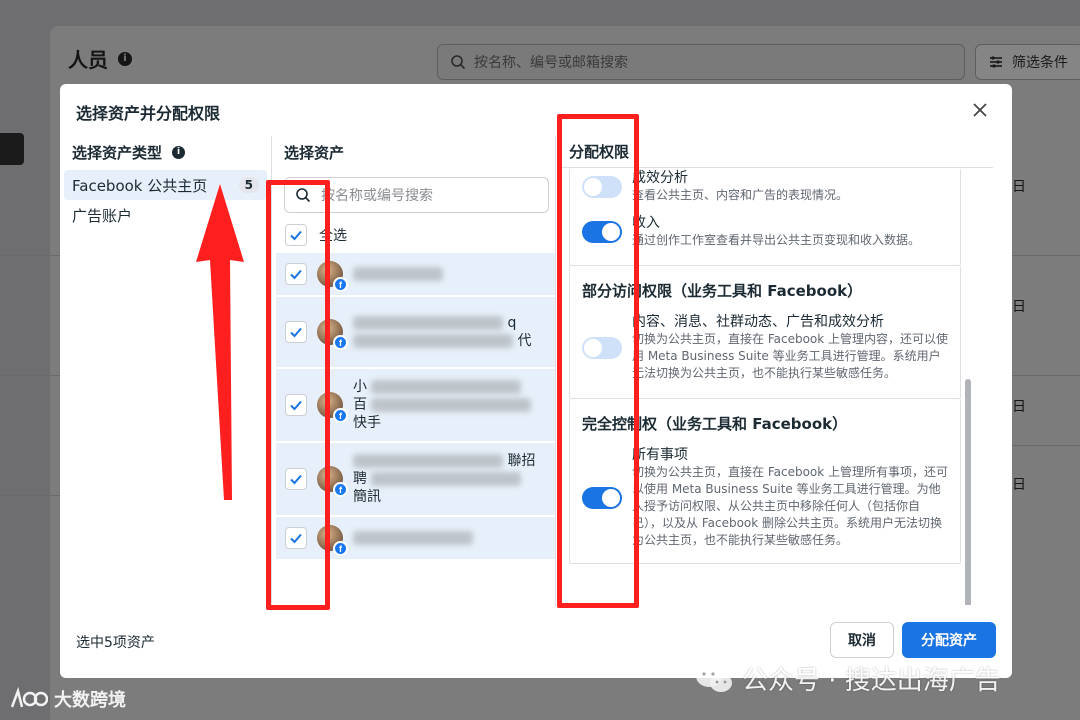 The width and height of the screenshot is (1080, 720). What do you see at coordinates (12, 149) in the screenshot?
I see `sidebar-active-tab` at bounding box center [12, 149].